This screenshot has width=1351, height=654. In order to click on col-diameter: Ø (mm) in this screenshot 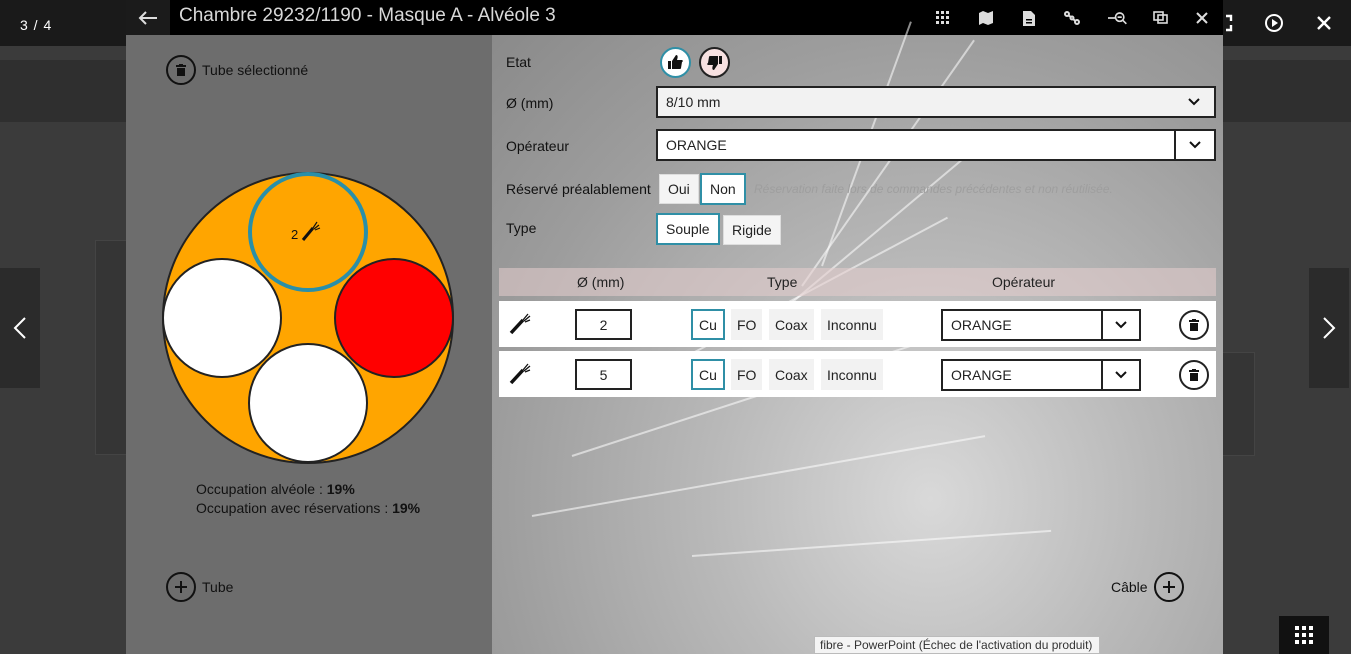, I will do `click(601, 282)`.